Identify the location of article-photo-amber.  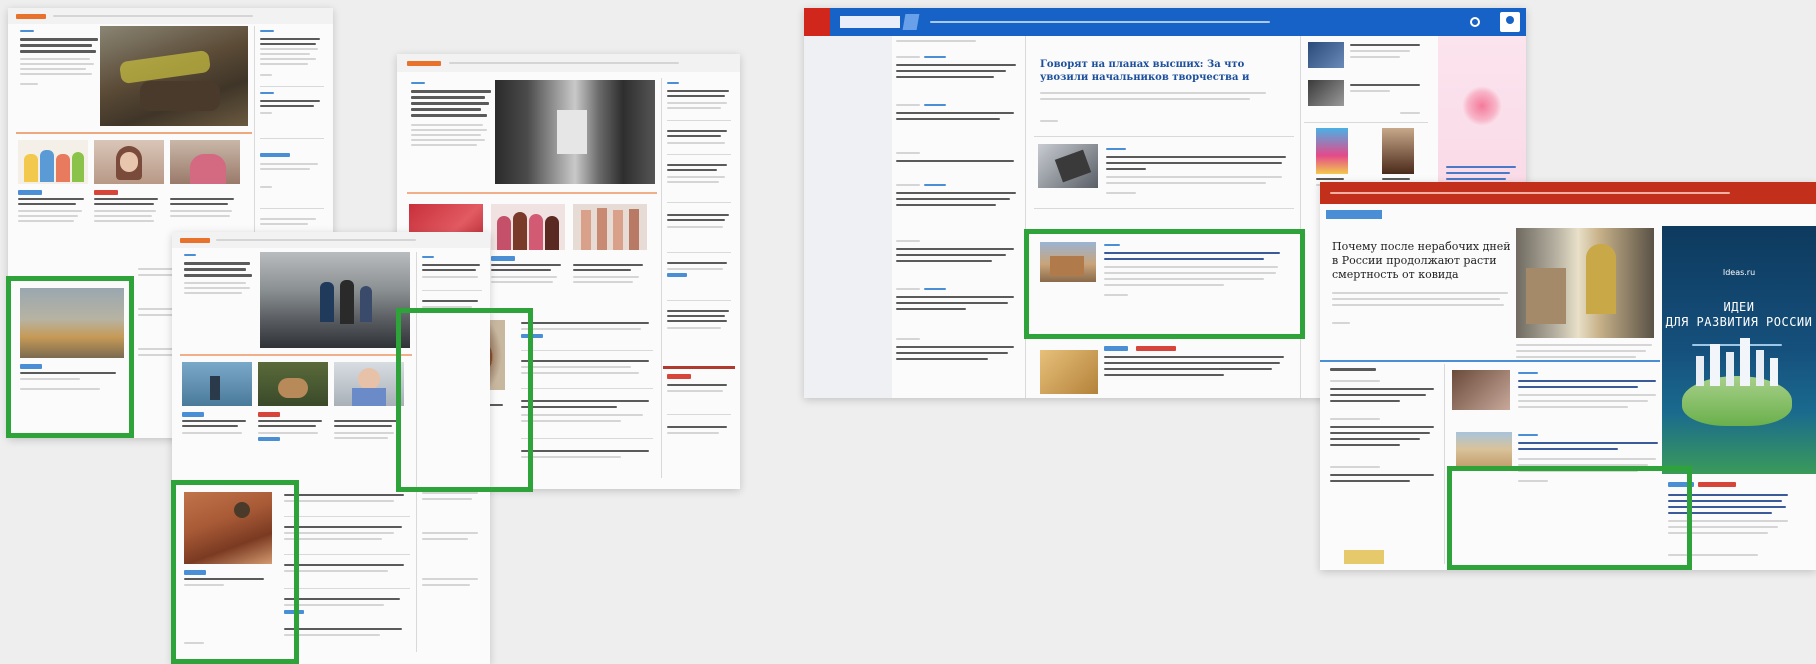
(1069, 372).